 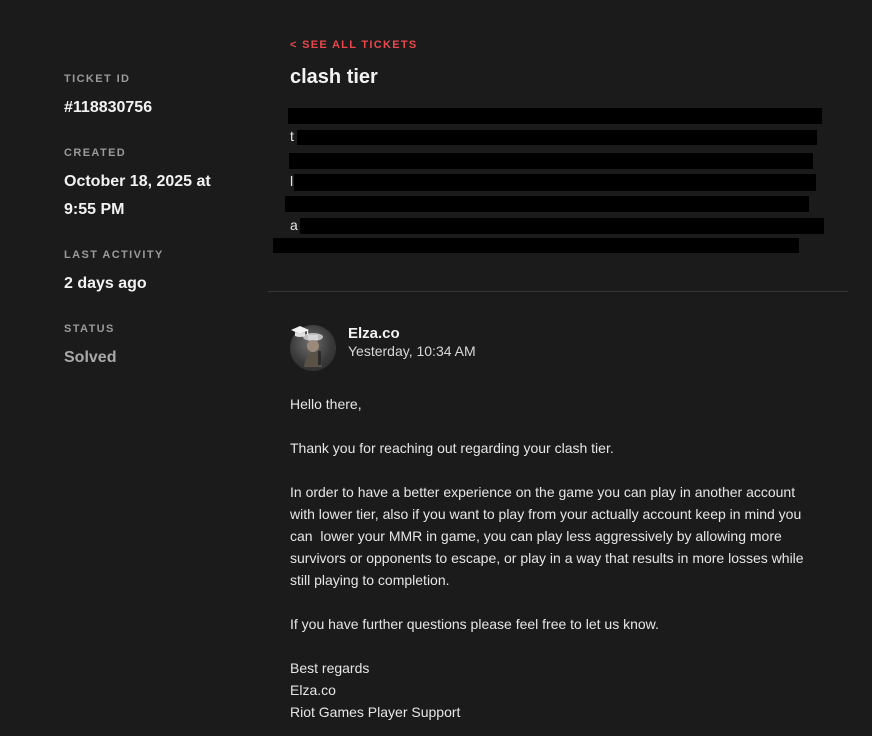 I want to click on last-activity-value: 2 days ago, so click(x=105, y=283).